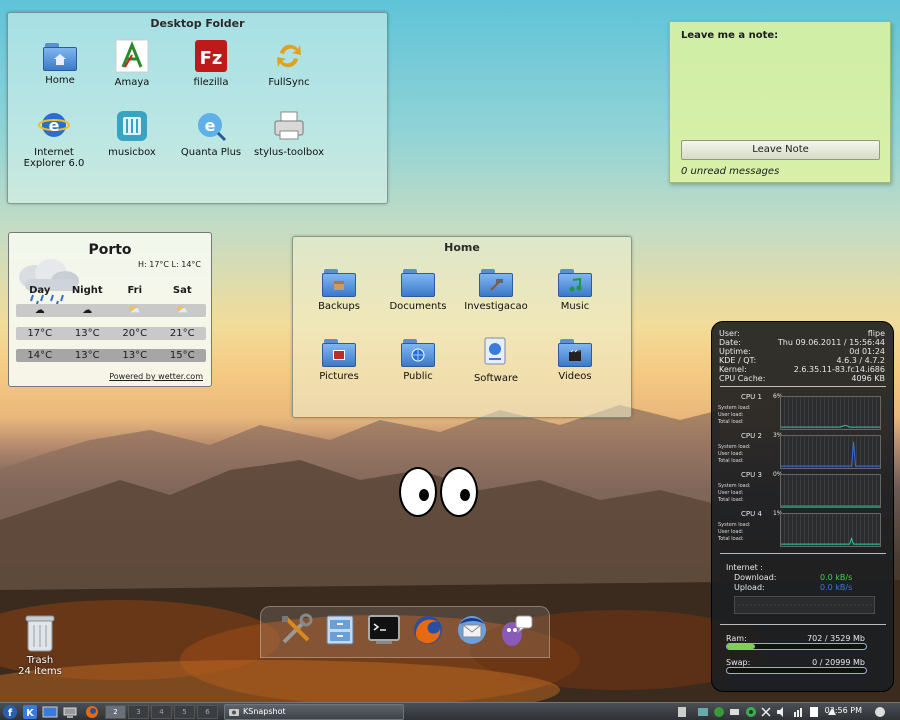 The width and height of the screenshot is (900, 720). I want to click on ram-meter, so click(796, 646).